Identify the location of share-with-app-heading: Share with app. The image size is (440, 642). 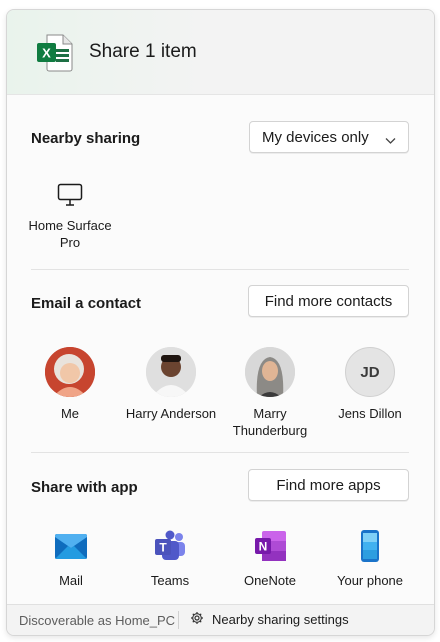
(84, 487).